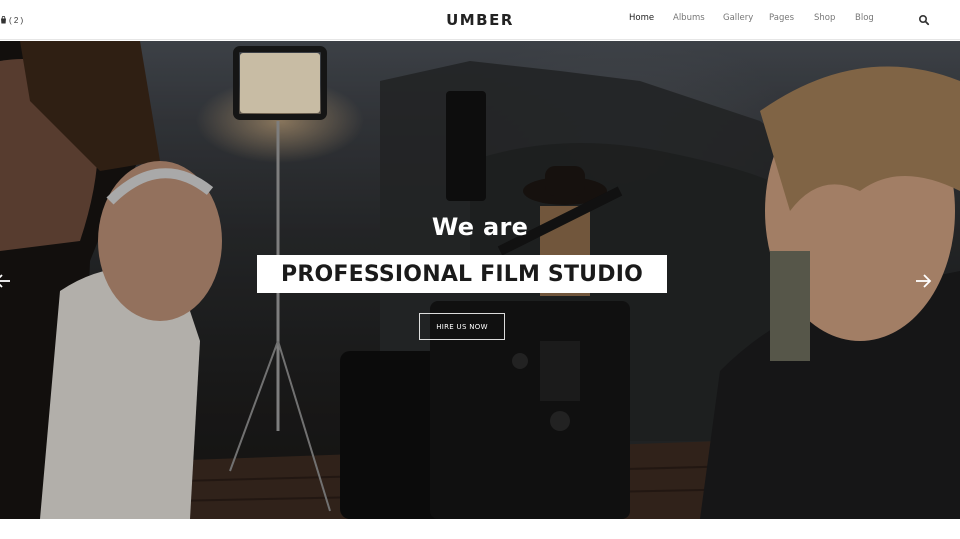 This screenshot has height=539, width=960. I want to click on arrow-left-icon, so click(5, 281).